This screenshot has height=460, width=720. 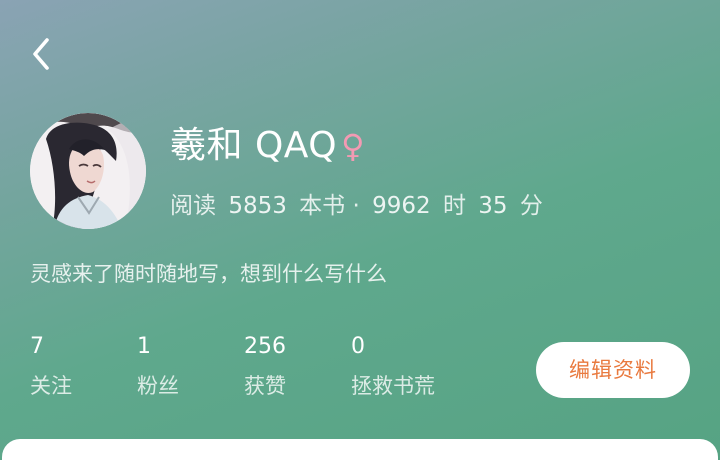 I want to click on books-unit: 本书 ·, so click(x=329, y=206).